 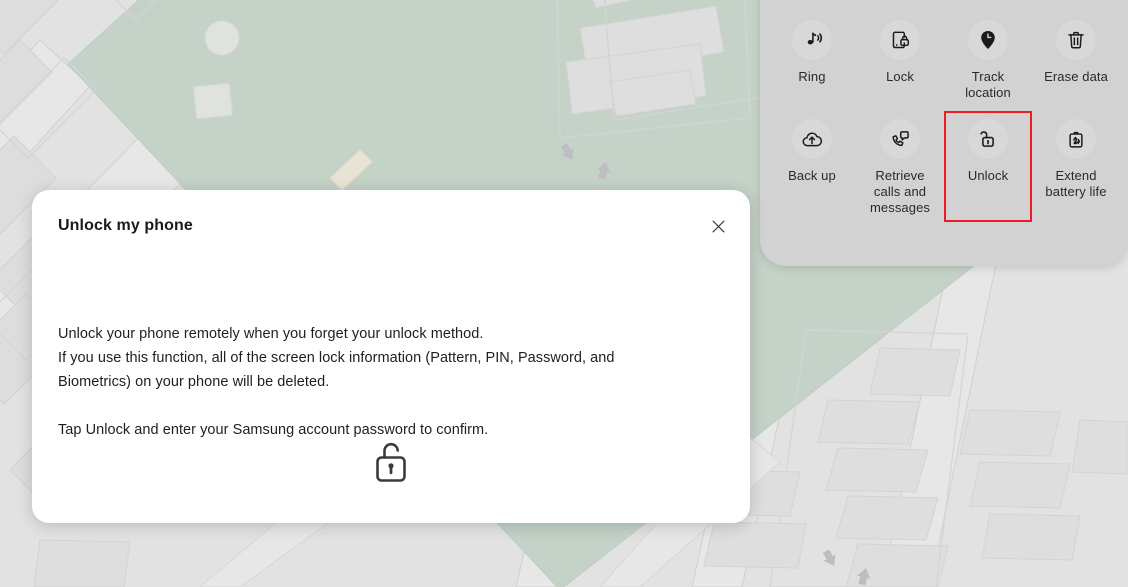 I want to click on action-label: Track location, so click(x=988, y=84).